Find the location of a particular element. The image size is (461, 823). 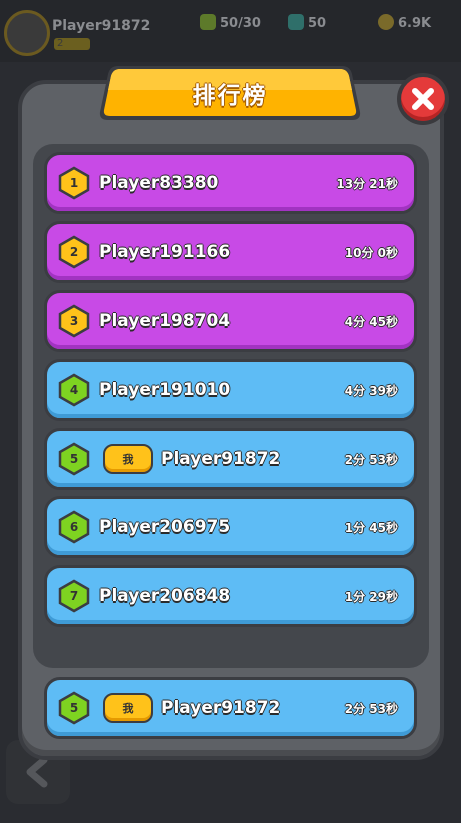

leaderboard-row-5: 5 我 Player91872 2分 53秒 is located at coordinates (230, 459).